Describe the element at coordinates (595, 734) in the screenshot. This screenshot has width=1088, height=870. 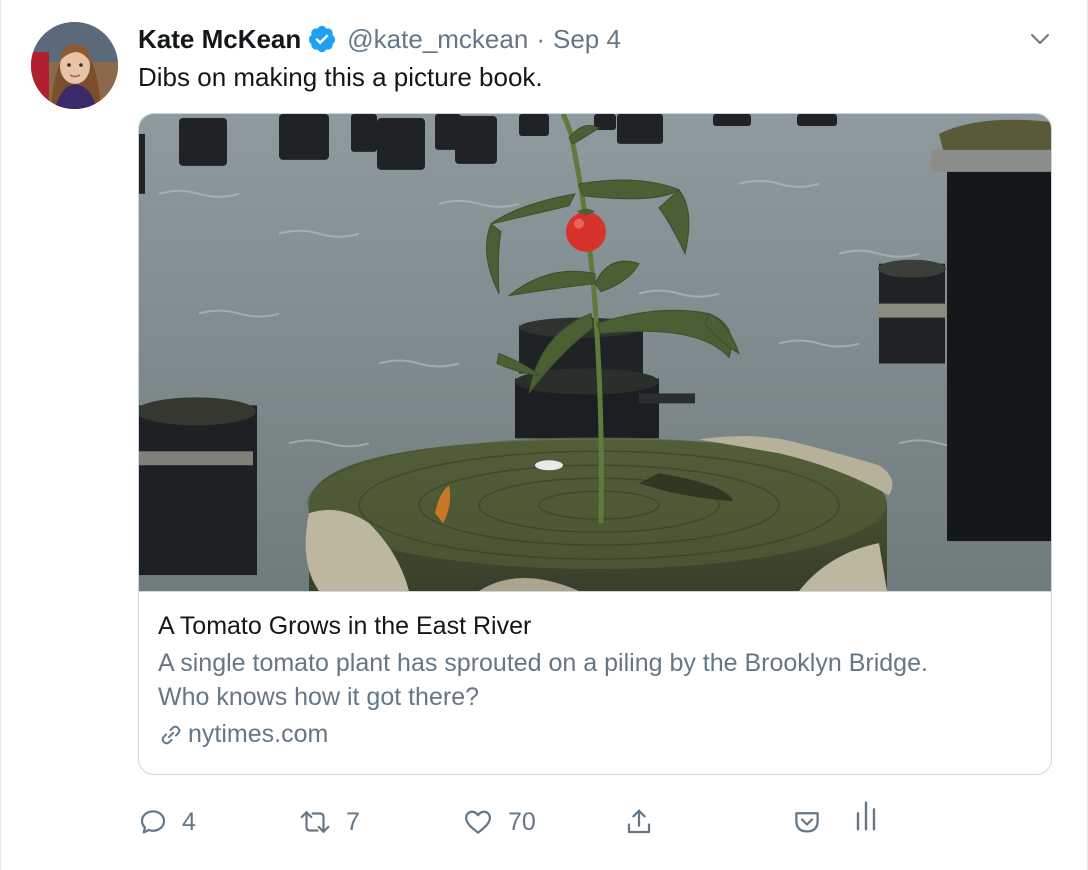
I see `card-domain-row: nytimes.com` at that location.